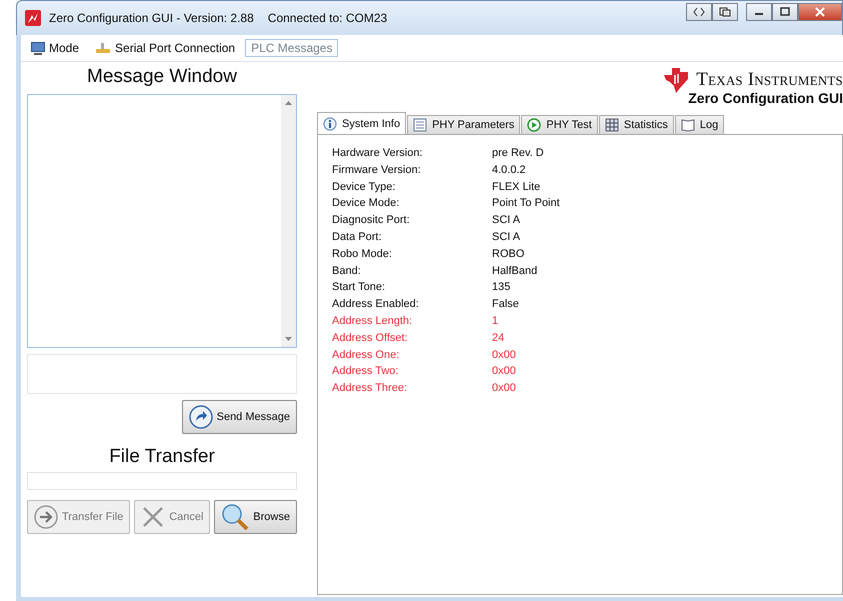 This screenshot has height=601, width=843. I want to click on field-value: pre Rev. D, so click(518, 154).